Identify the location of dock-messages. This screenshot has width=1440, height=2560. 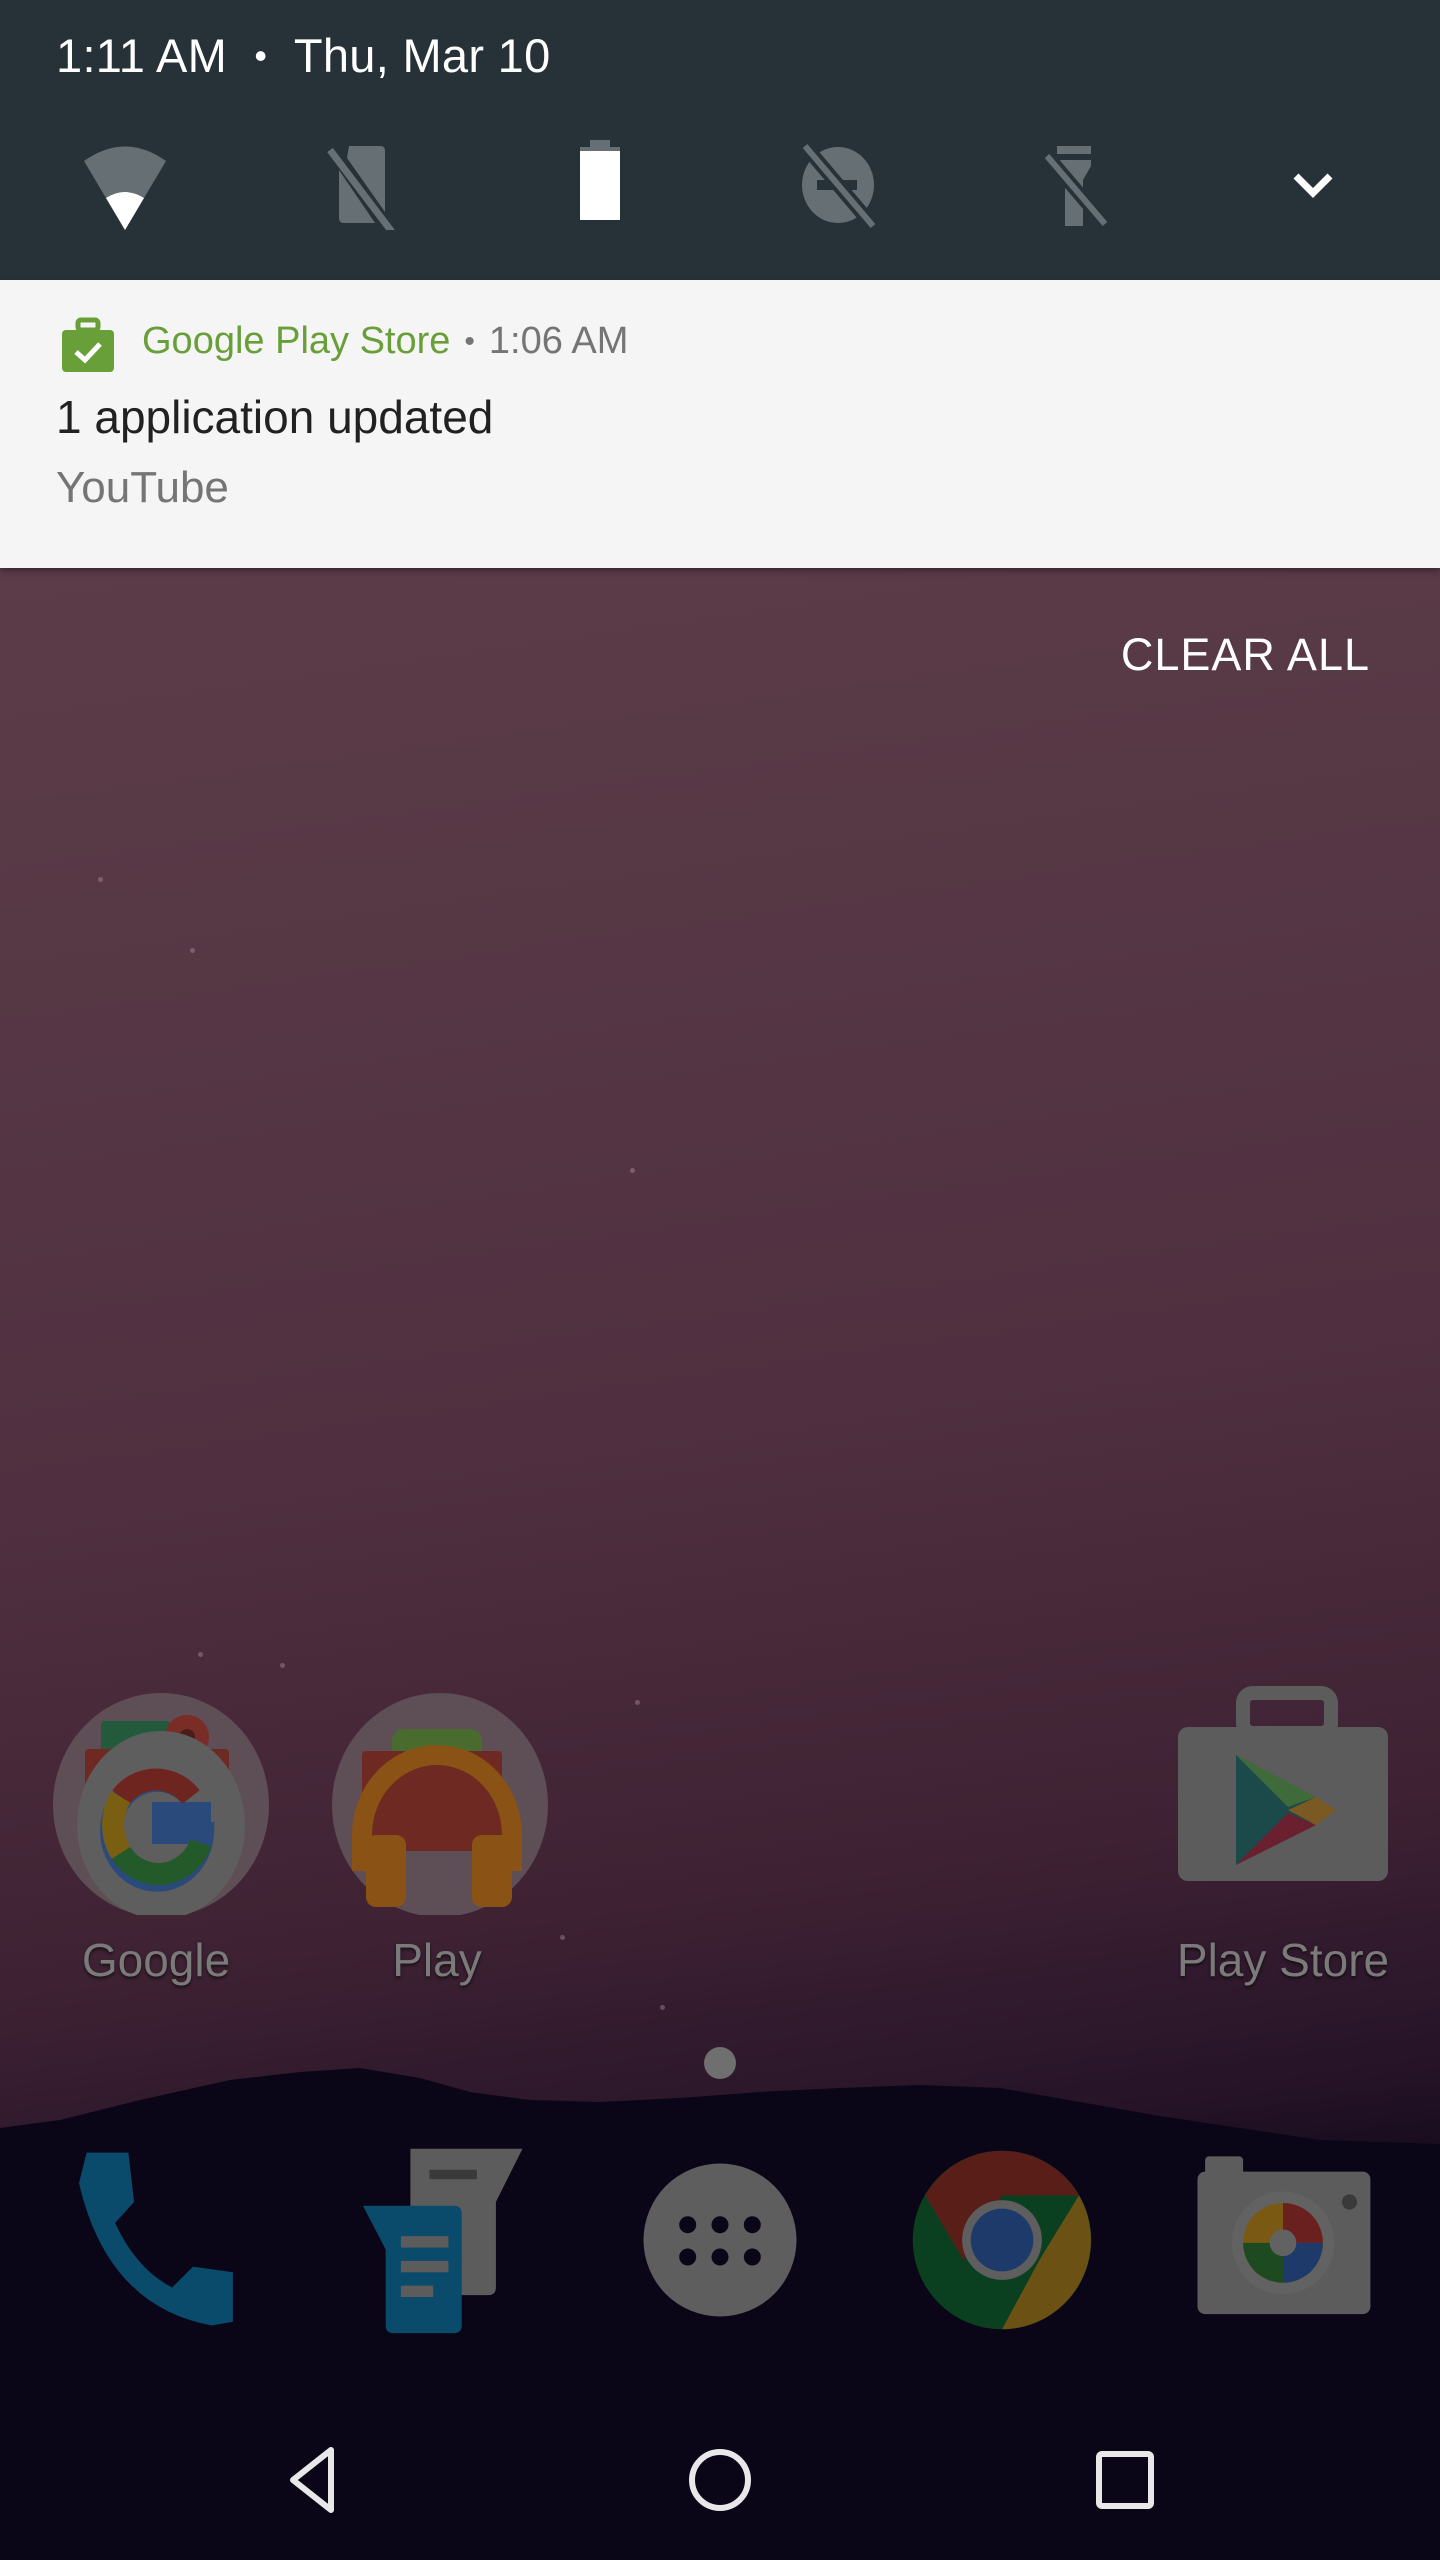
(437, 2240).